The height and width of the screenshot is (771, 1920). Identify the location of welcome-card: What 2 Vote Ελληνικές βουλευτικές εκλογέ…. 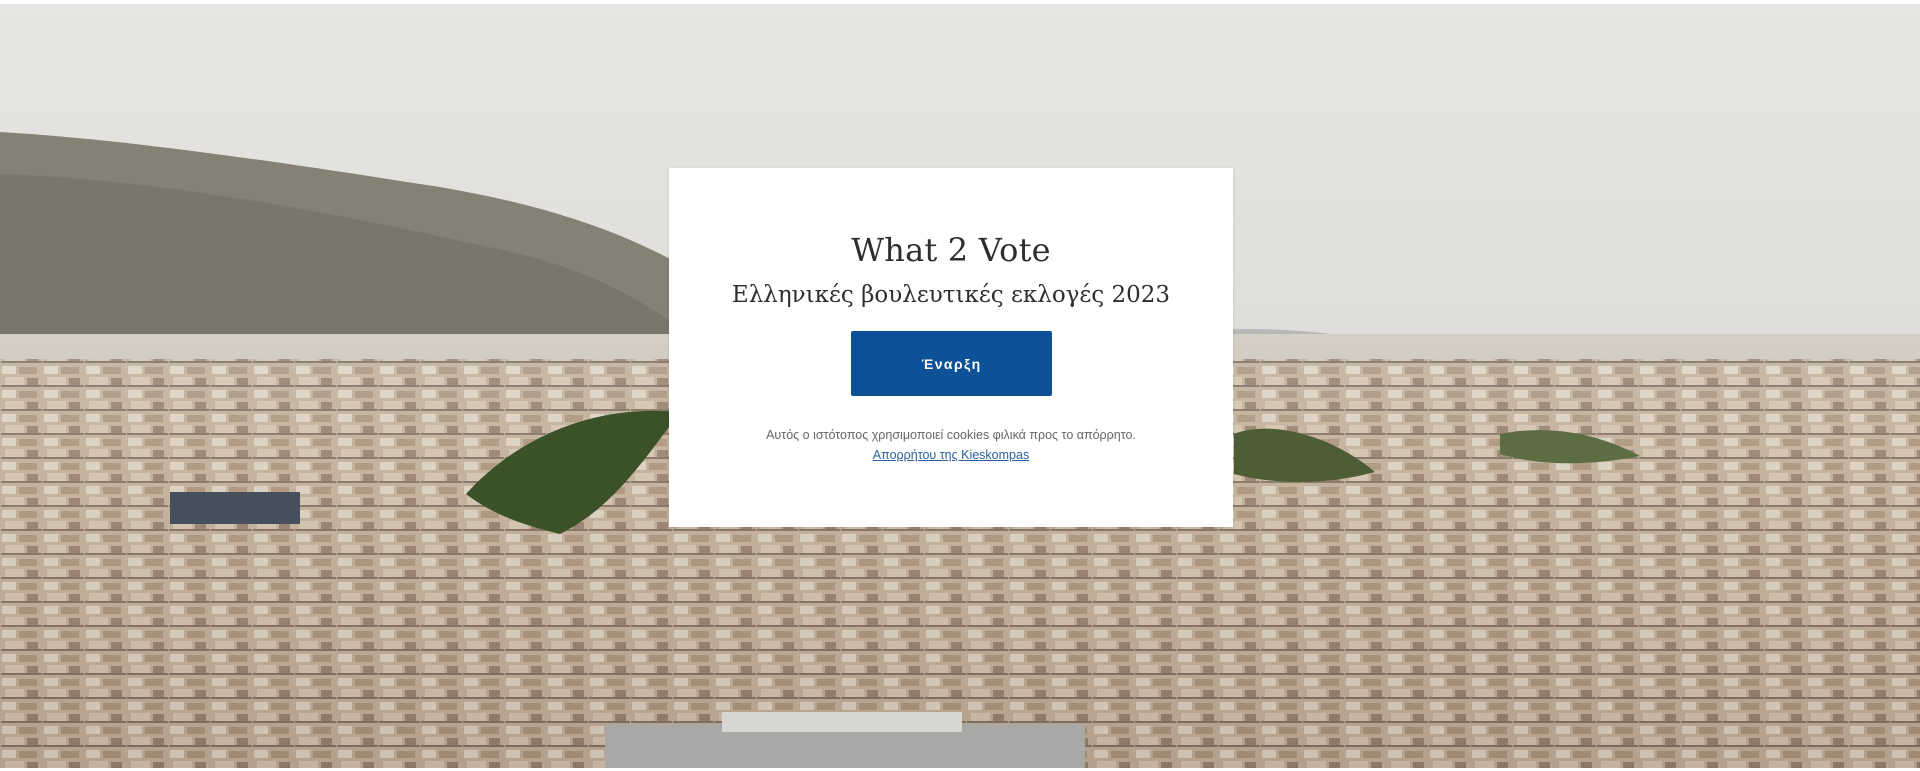
(951, 347).